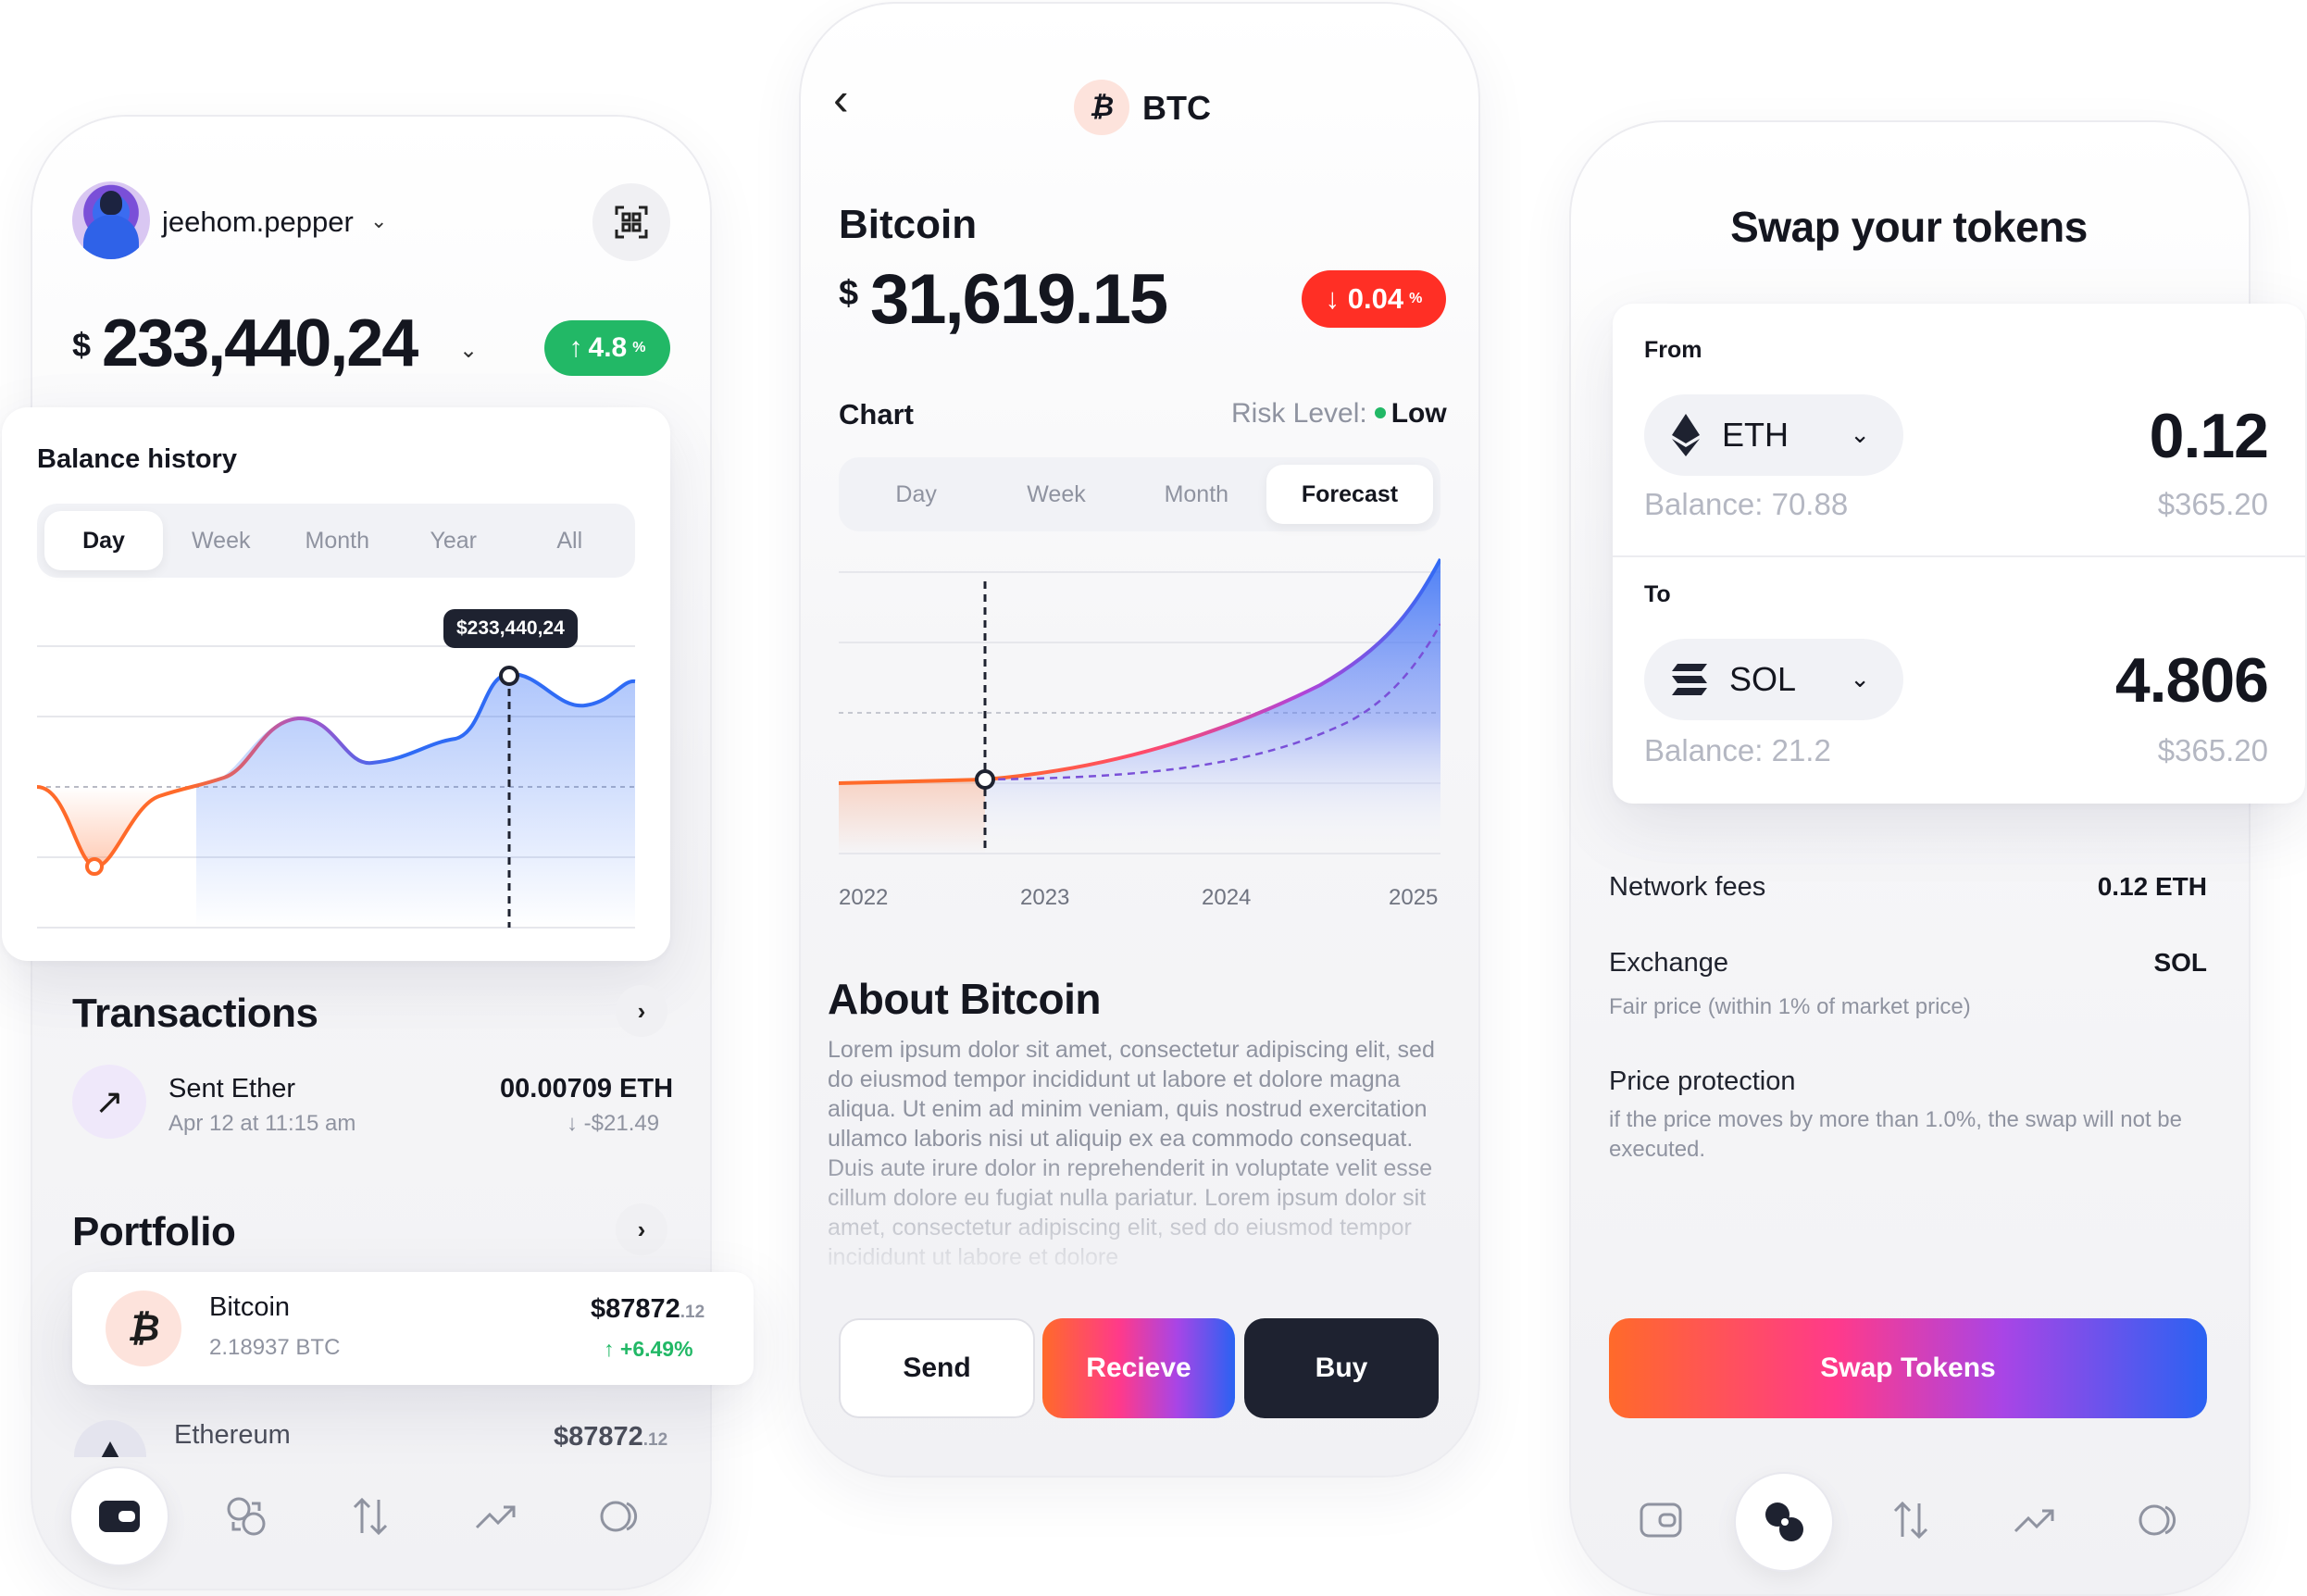  What do you see at coordinates (2192, 680) in the screenshot?
I see `to-amount: 4.806` at bounding box center [2192, 680].